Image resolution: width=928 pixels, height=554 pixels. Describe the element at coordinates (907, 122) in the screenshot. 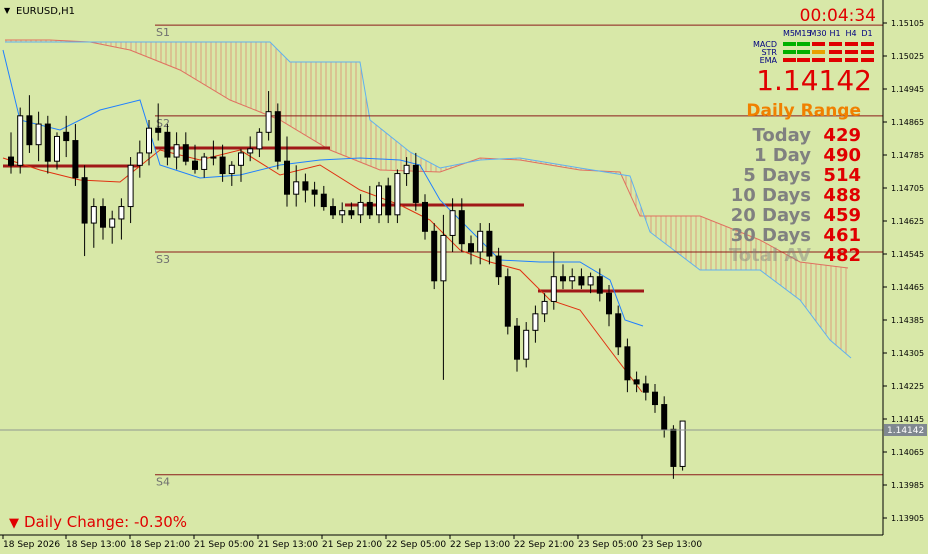

I see `price-tick-label: 1.14865` at that location.